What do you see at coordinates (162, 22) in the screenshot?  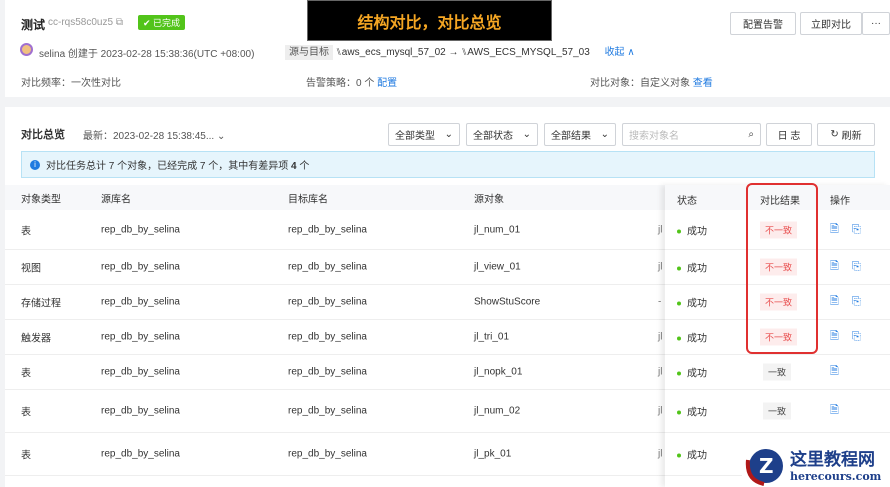 I see `status-badge: ✔ 已完成` at bounding box center [162, 22].